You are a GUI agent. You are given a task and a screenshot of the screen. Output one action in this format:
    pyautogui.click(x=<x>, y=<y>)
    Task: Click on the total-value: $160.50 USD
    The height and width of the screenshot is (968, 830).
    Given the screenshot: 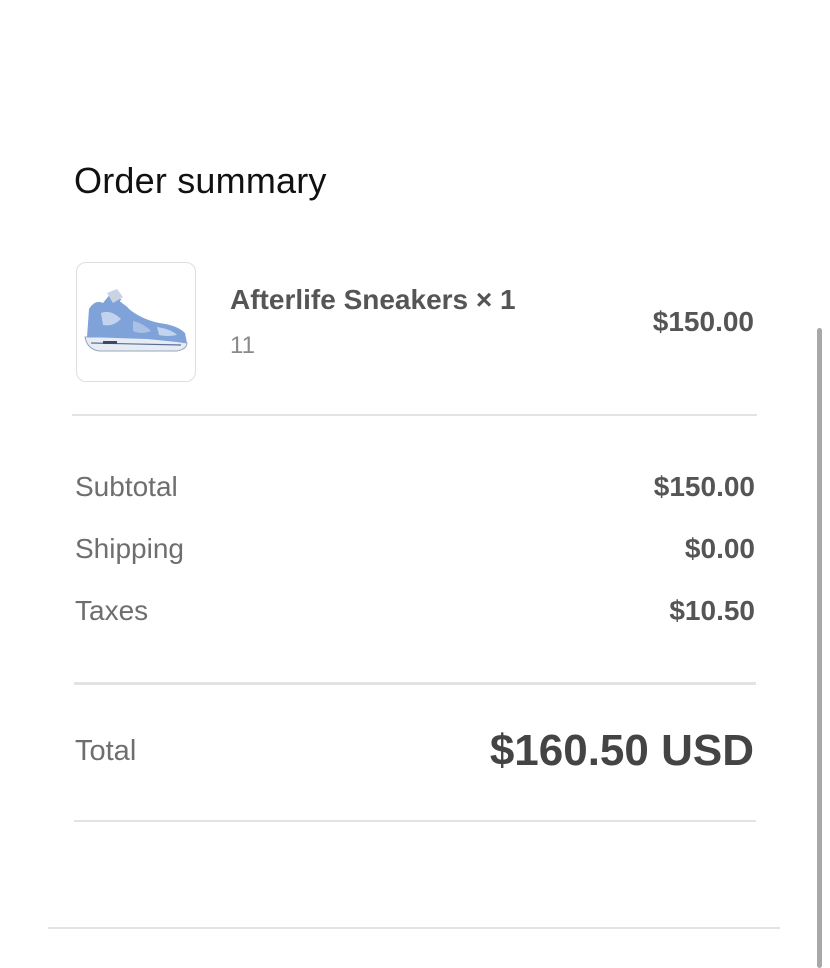 What is the action you would take?
    pyautogui.click(x=621, y=750)
    